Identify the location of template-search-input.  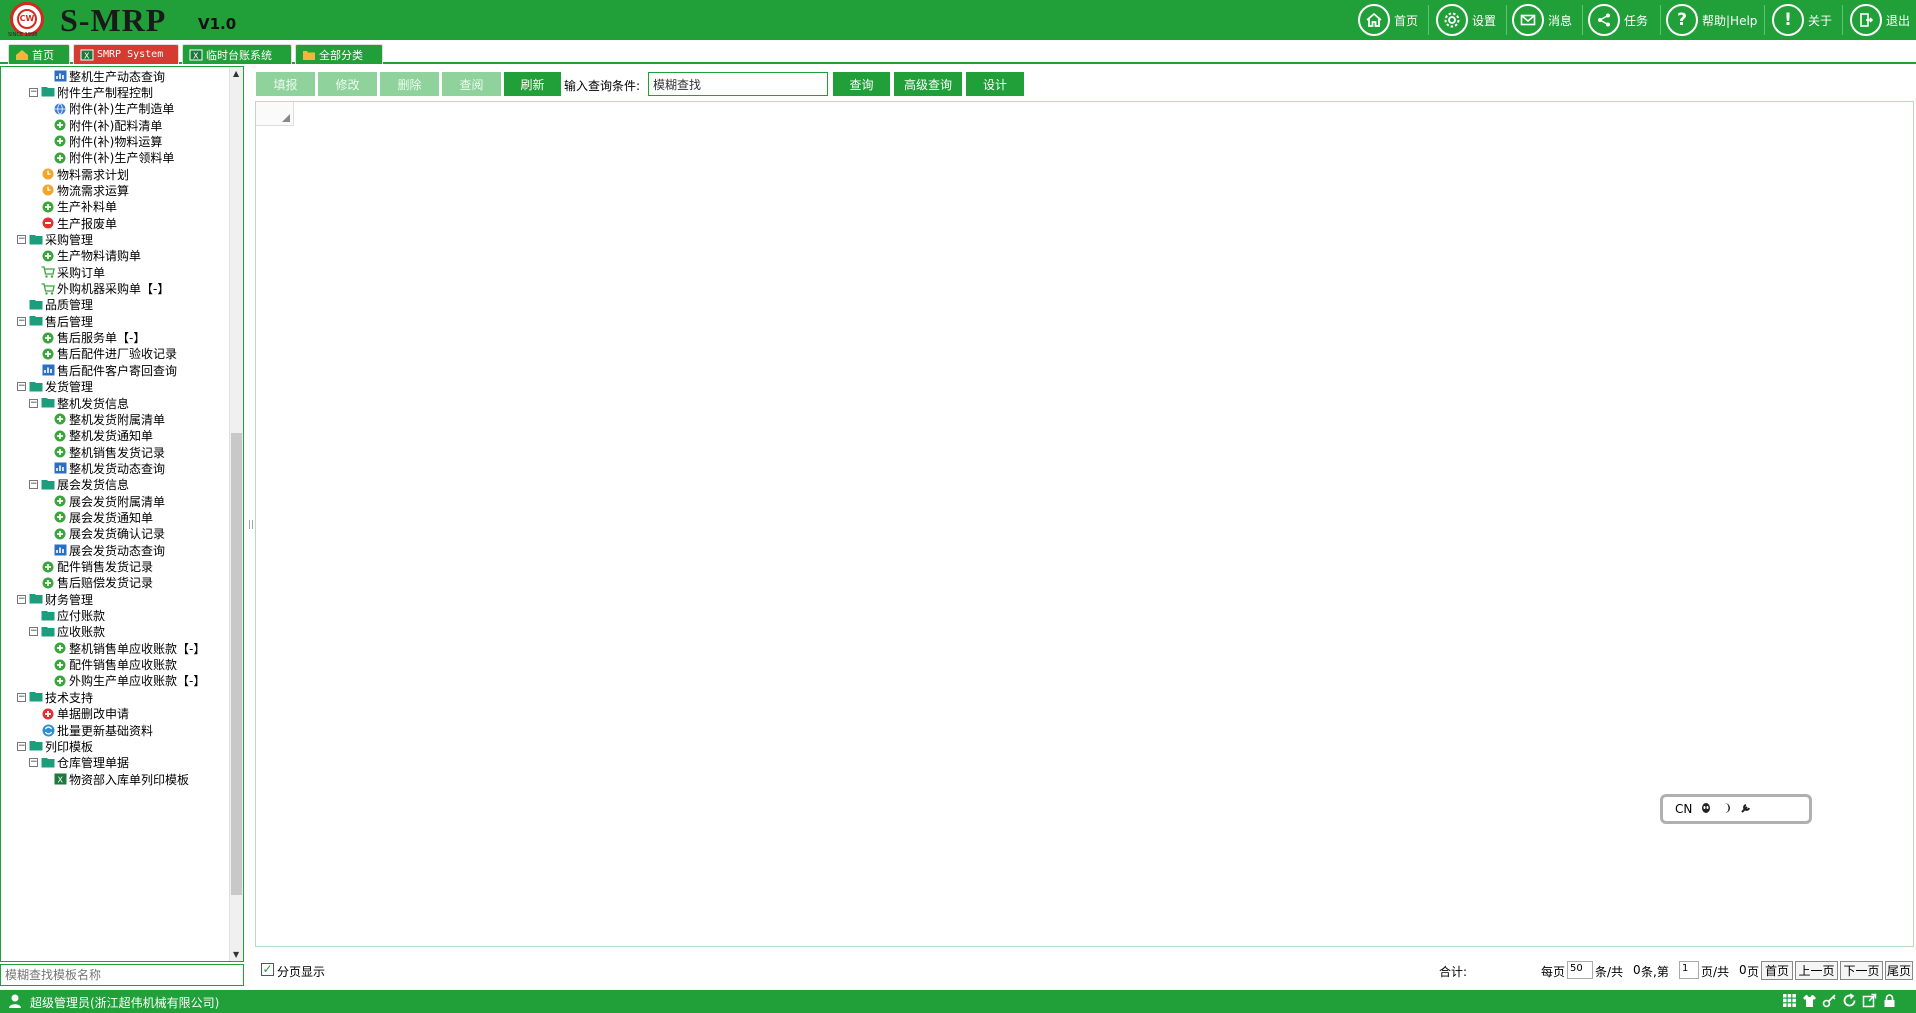
(122, 975).